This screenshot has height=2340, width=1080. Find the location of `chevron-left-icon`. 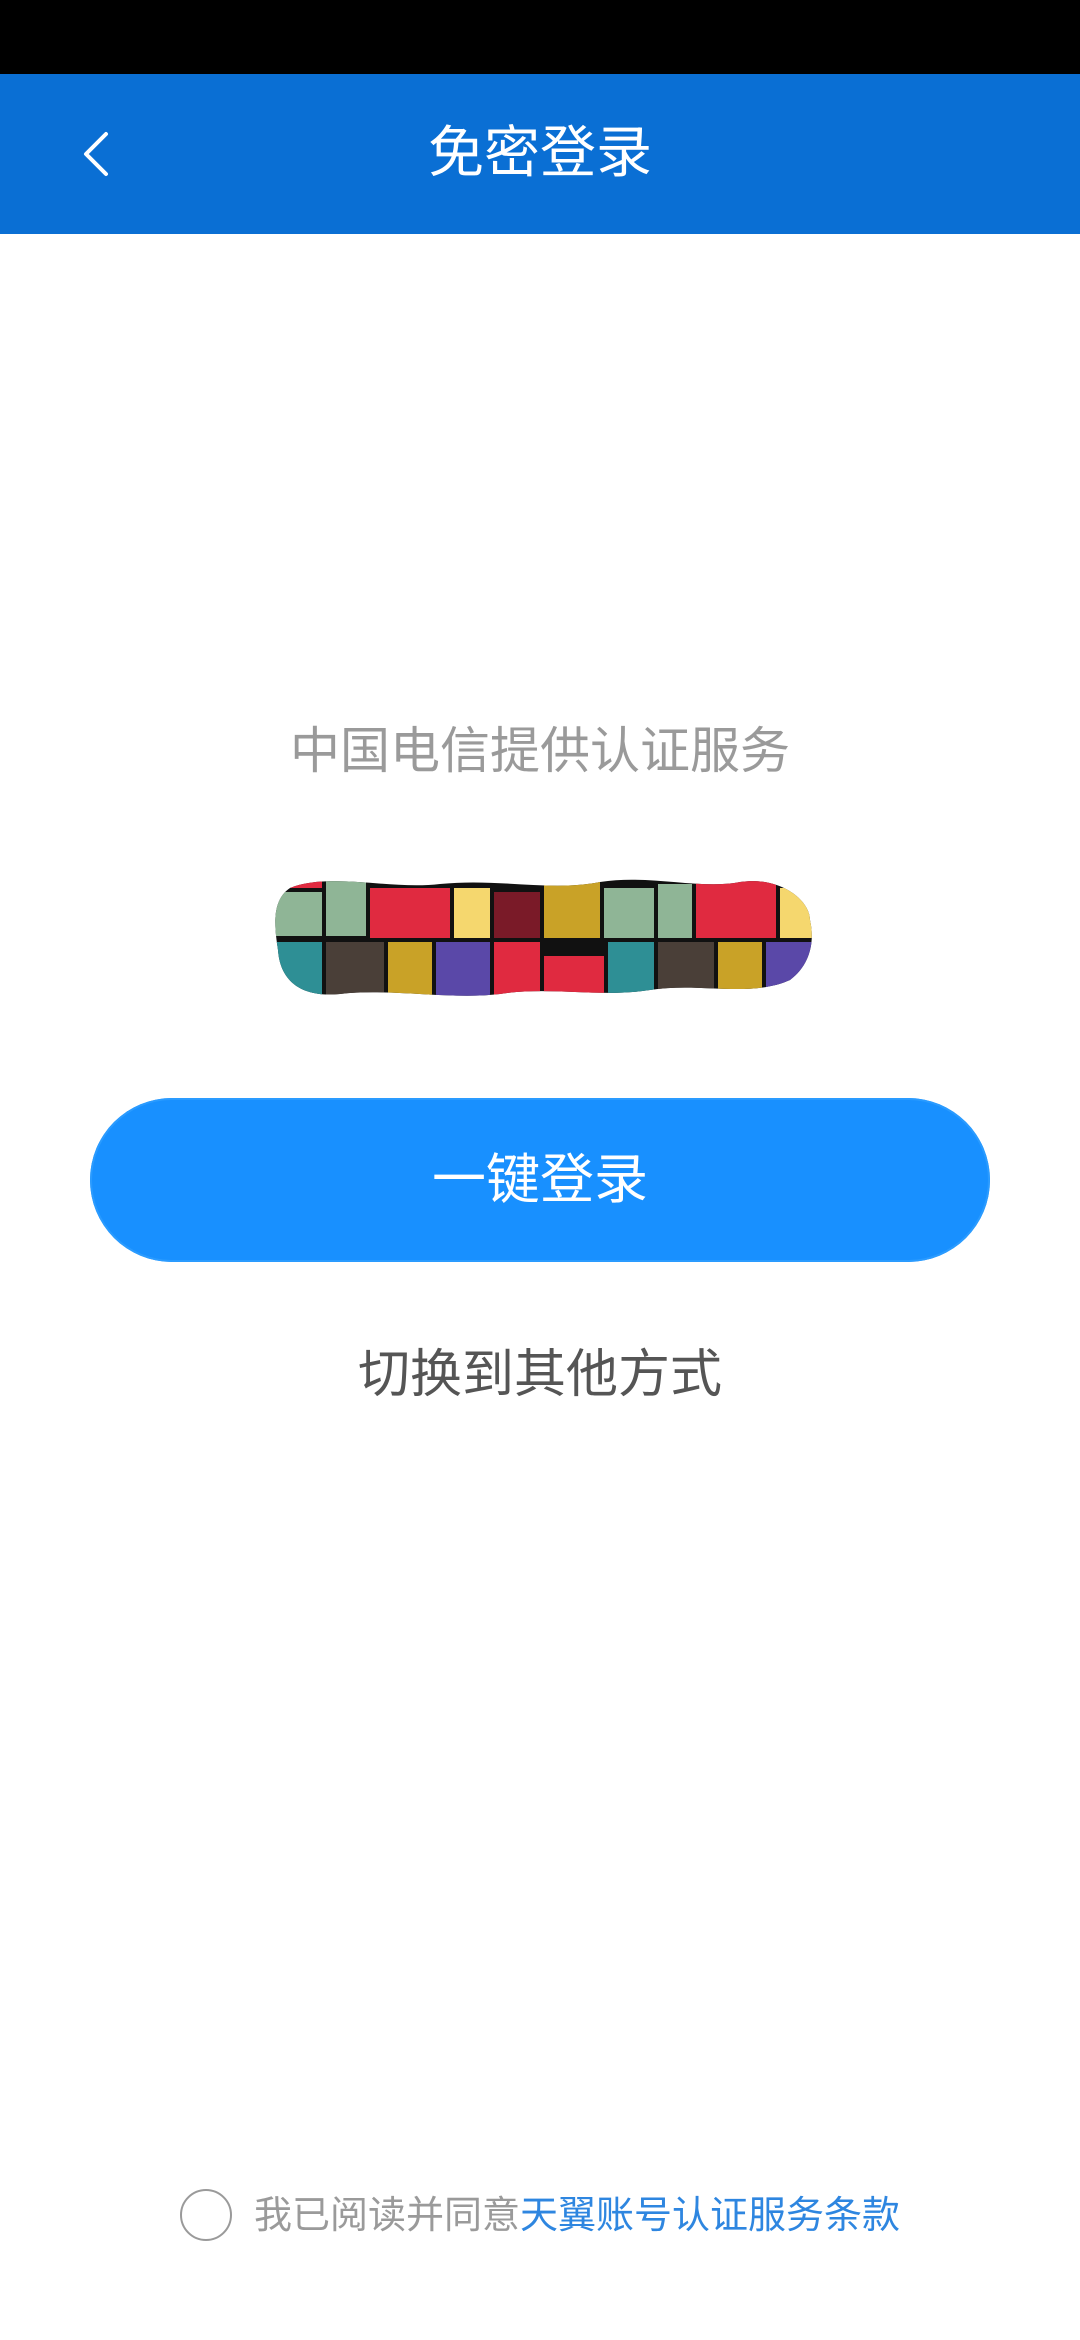

chevron-left-icon is located at coordinates (96, 154).